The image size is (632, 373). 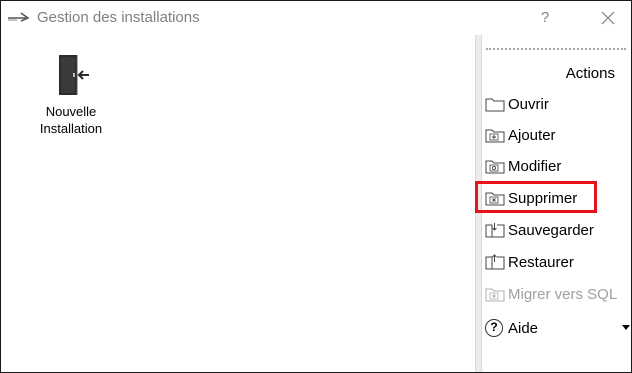 I want to click on new-installation-item: Nouvelle Installation, so click(x=71, y=95).